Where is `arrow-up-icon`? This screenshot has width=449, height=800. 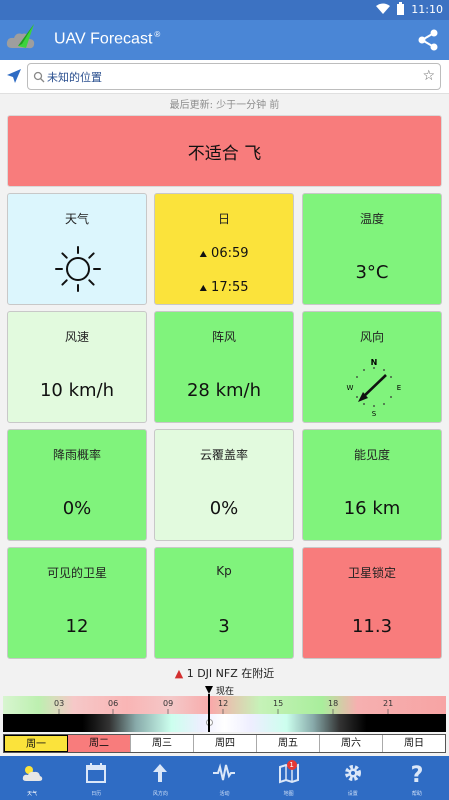 arrow-up-icon is located at coordinates (160, 773).